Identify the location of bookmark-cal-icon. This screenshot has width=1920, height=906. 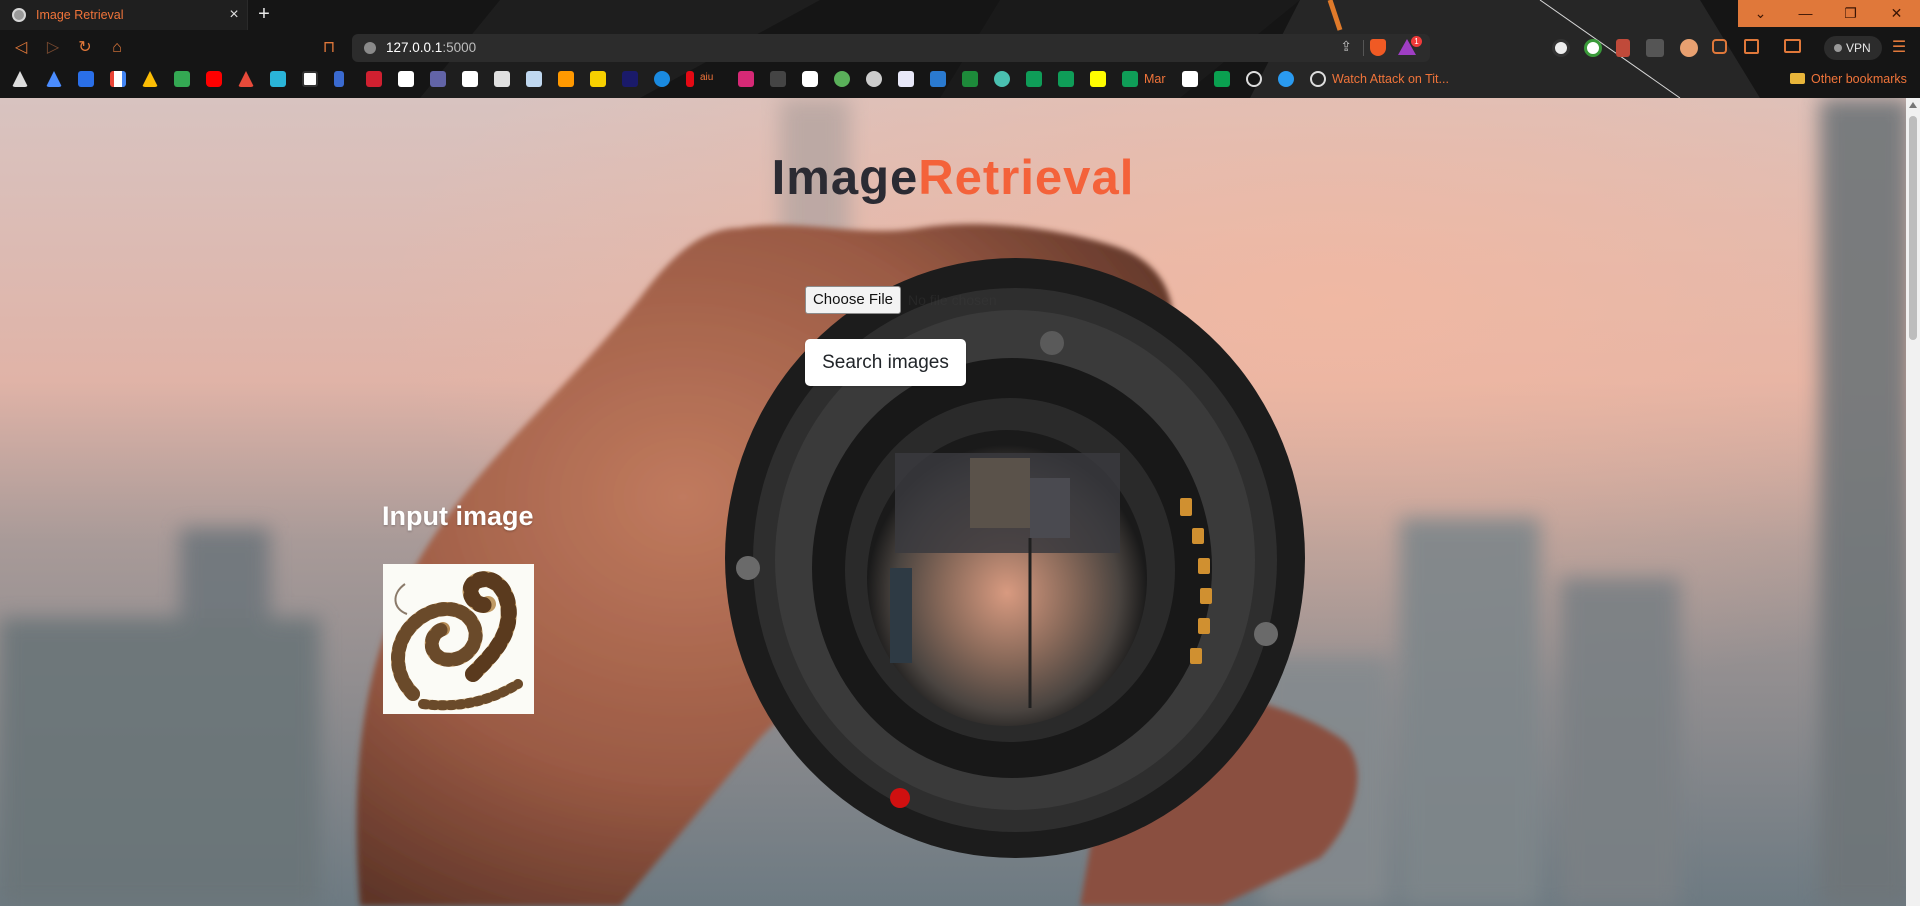
(534, 79).